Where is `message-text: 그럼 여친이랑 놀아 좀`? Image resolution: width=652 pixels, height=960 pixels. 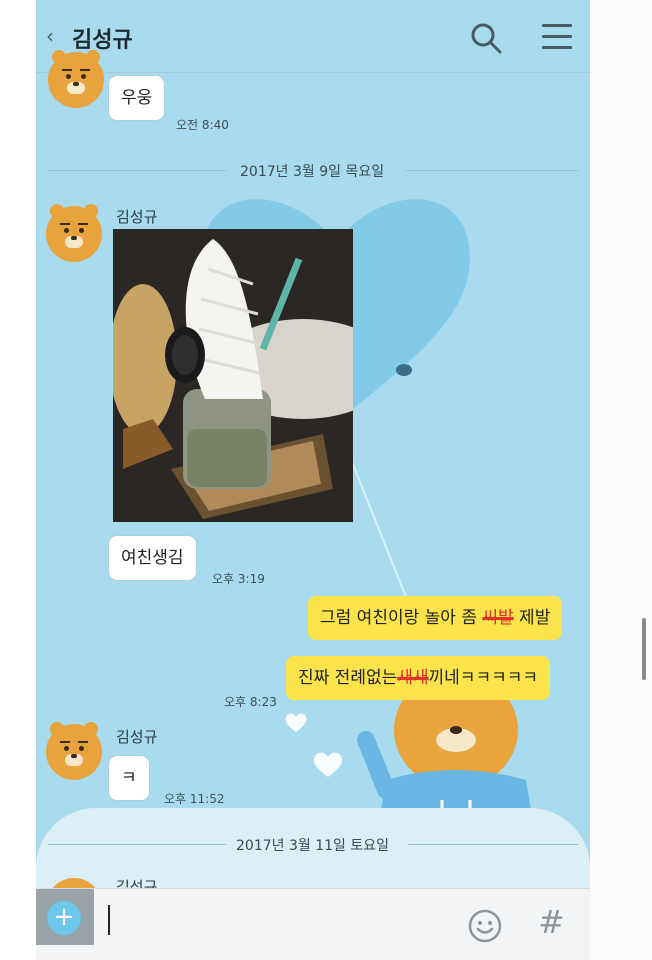
message-text: 그럼 여친이랑 놀아 좀 is located at coordinates (401, 618).